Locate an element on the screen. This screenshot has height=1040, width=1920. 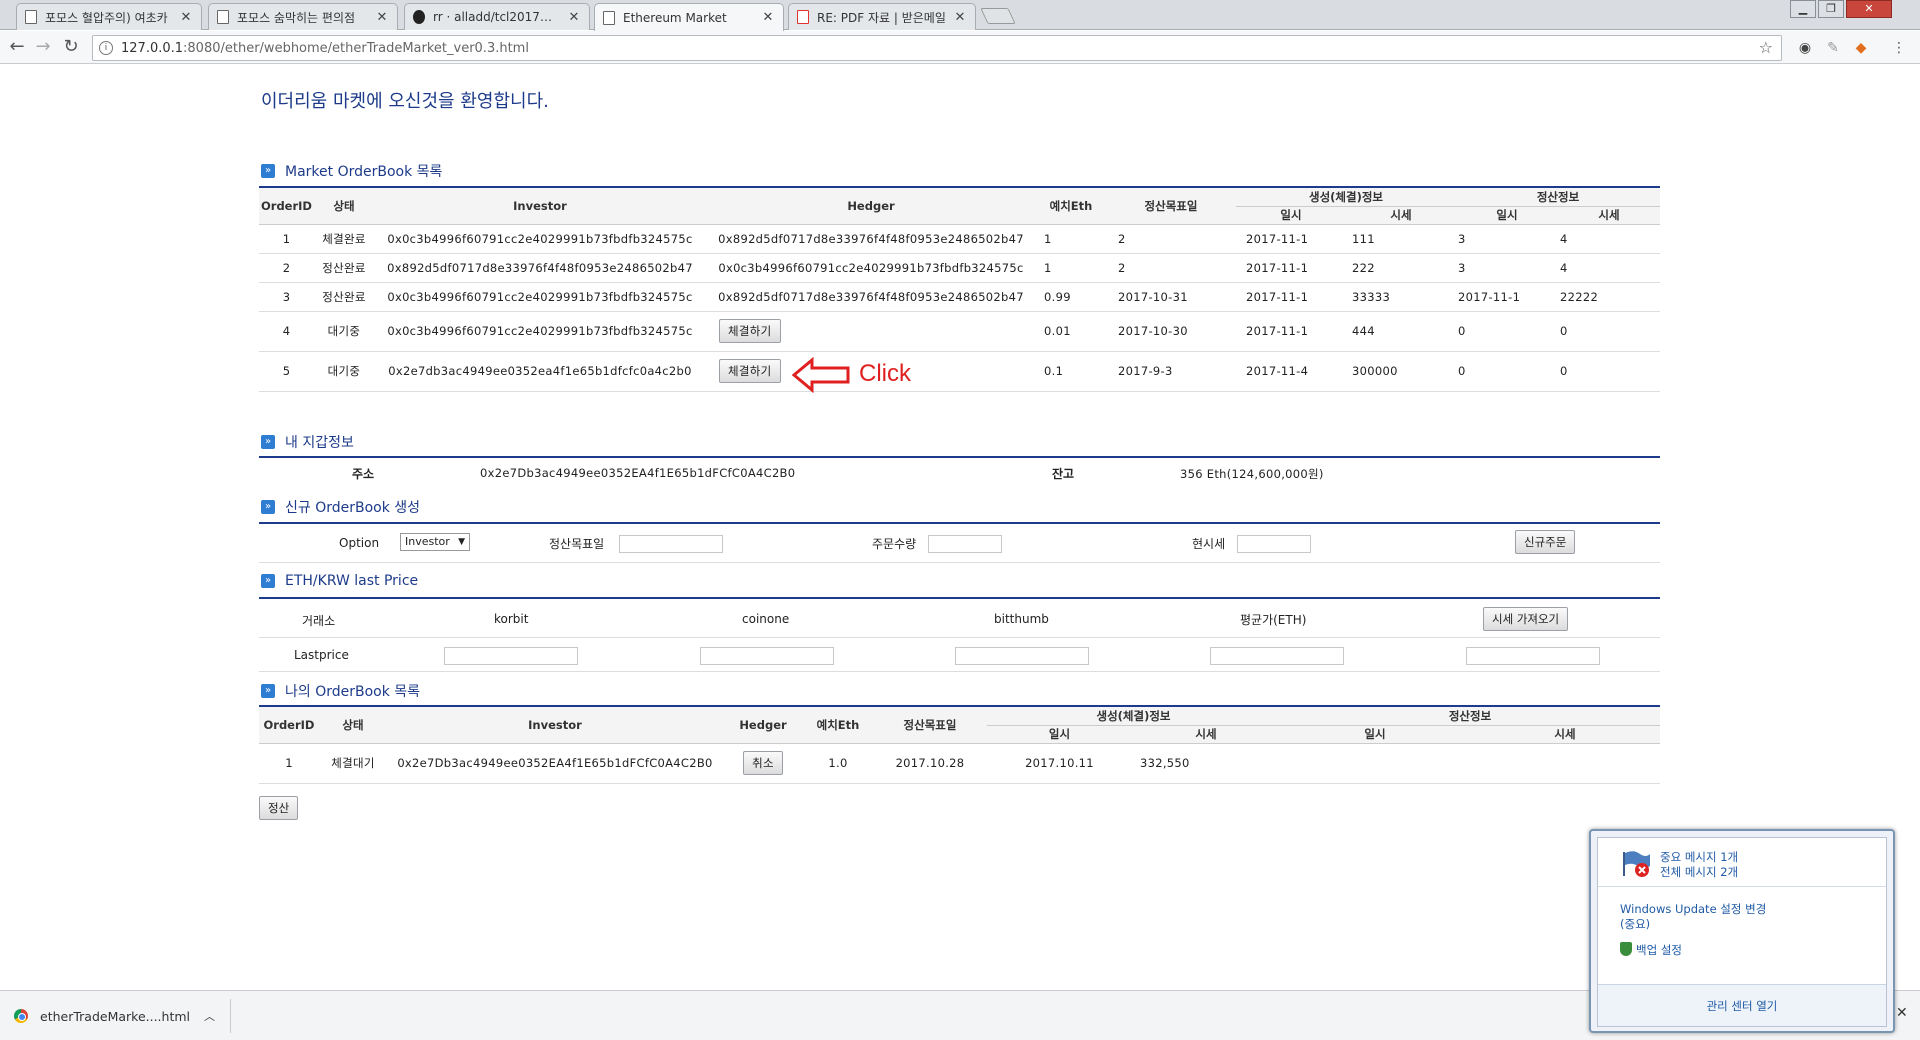
current-price-input is located at coordinates (1274, 544).